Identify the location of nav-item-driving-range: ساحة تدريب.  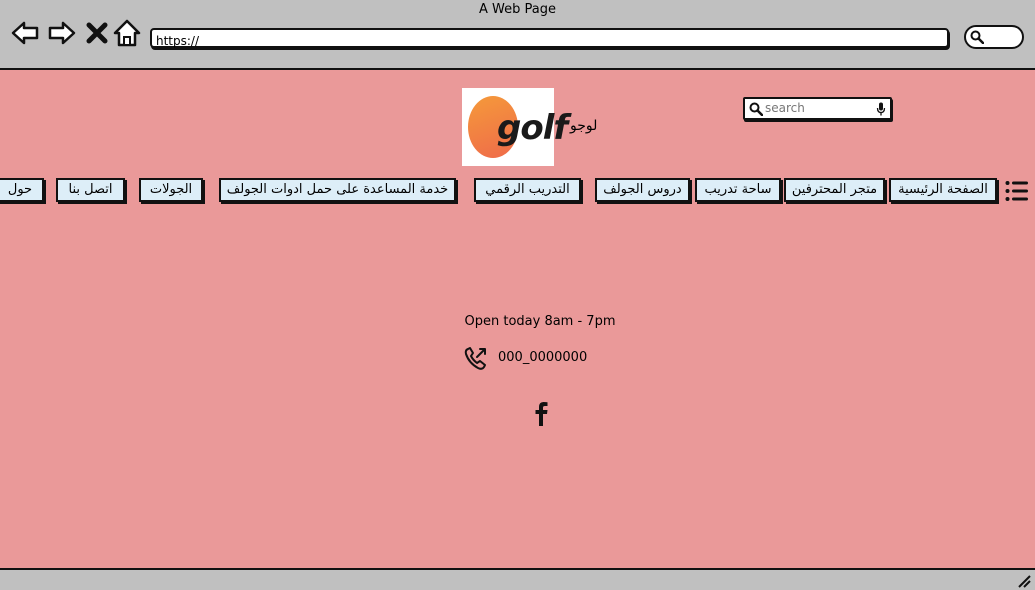
(738, 190).